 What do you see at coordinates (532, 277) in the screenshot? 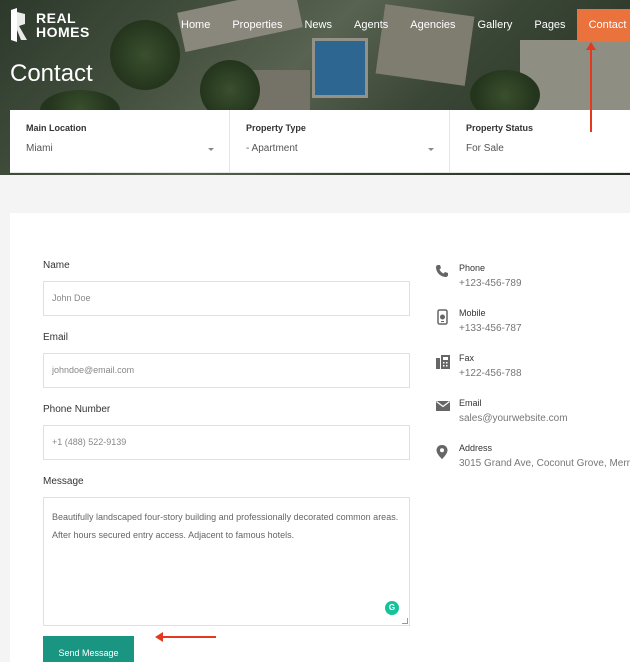
I see `contact-info-phone: Phone +123-456-789` at bounding box center [532, 277].